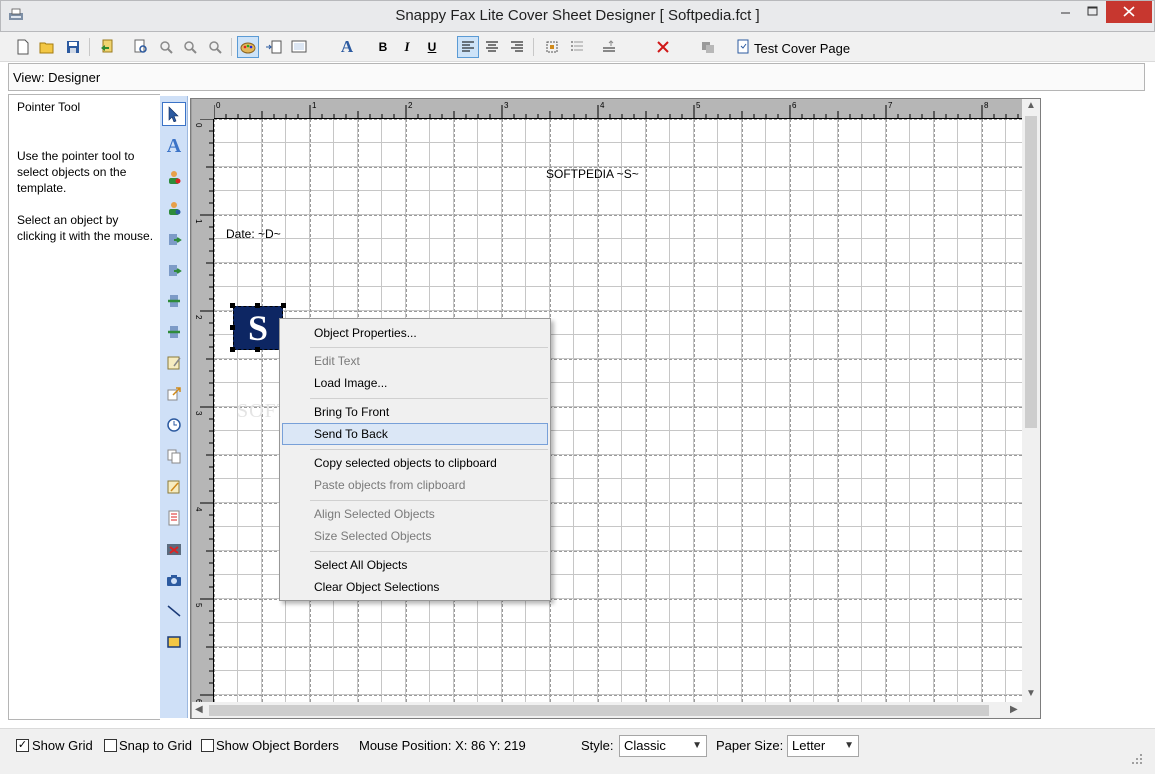  Describe the element at coordinates (1092, 12) in the screenshot. I see `maximize-button` at that location.